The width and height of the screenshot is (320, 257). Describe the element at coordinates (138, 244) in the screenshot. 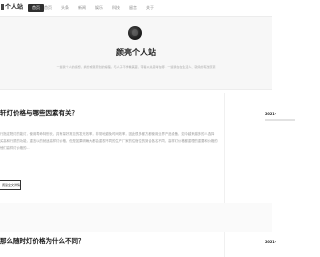

I see `post-card: 那么随时灯价格为什么不同？ 2021-` at that location.